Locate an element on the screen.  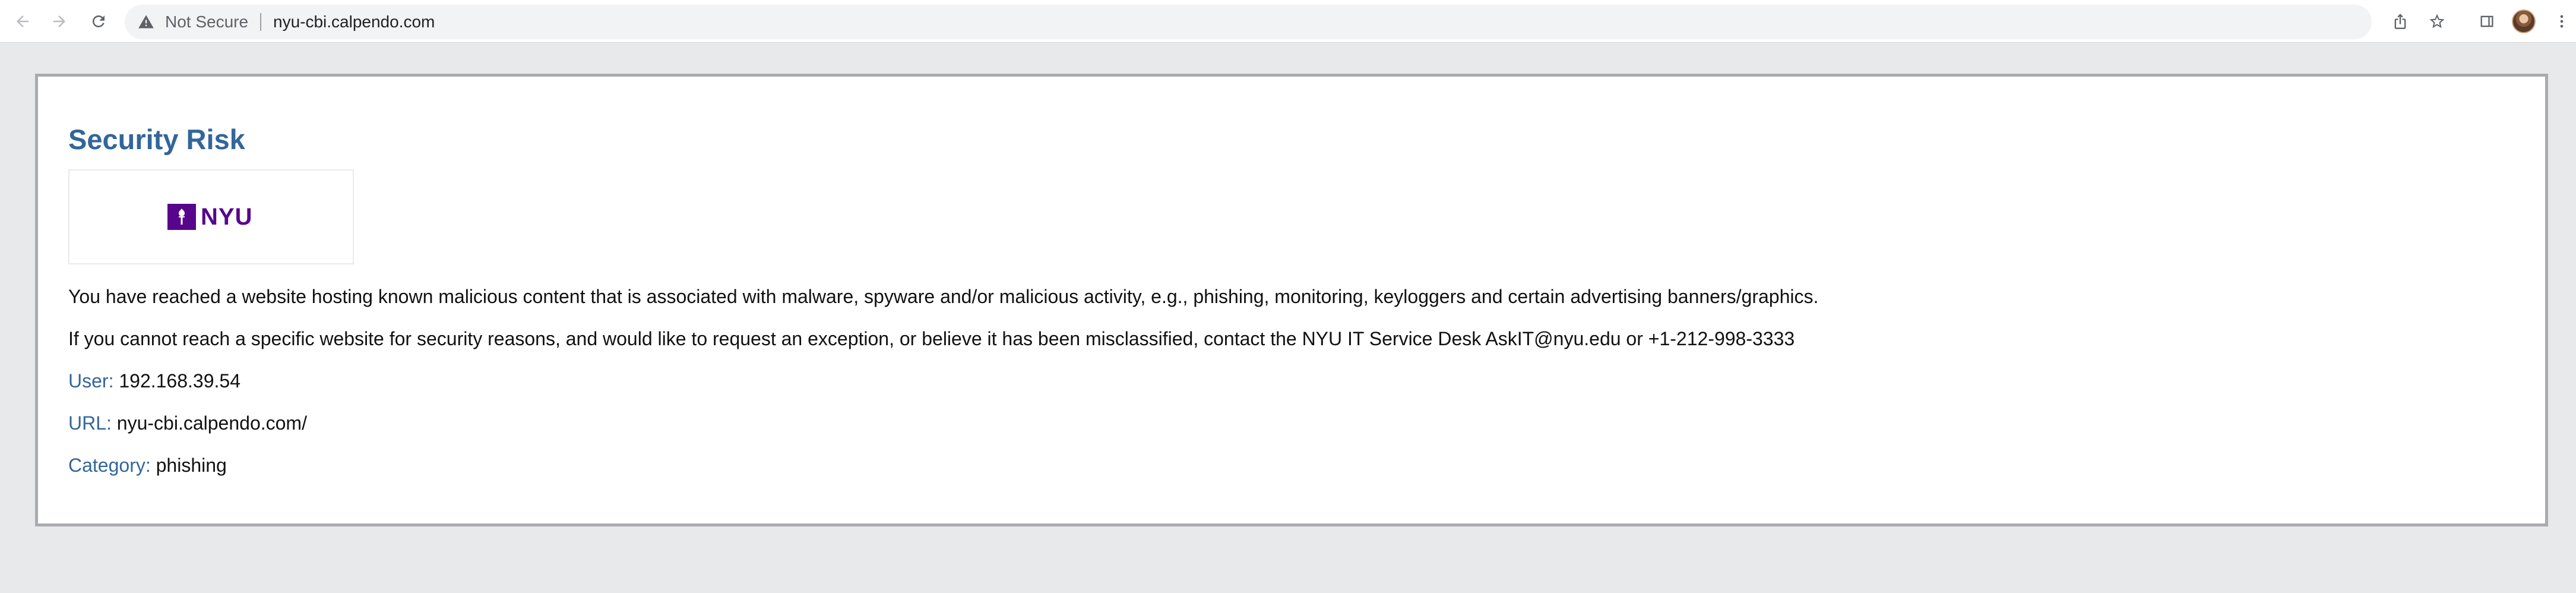
url-field: URL: nyu-cbi.calpendo.com/ is located at coordinates (187, 423).